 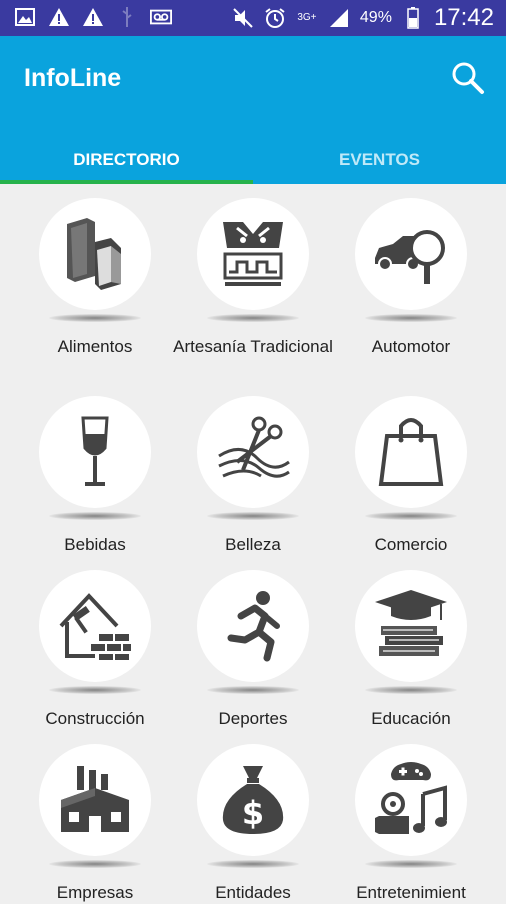 I want to click on search-icon, so click(x=468, y=78).